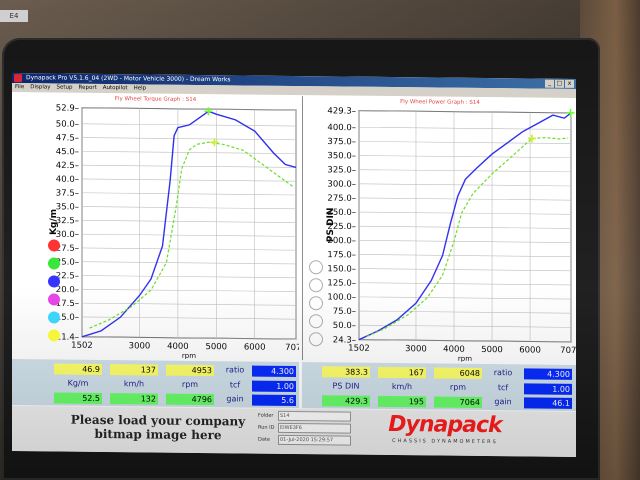 Image resolution: width=640 pixels, height=480 pixels. What do you see at coordinates (346, 386) in the screenshot?
I see `label-ps-din: PS DIN` at bounding box center [346, 386].